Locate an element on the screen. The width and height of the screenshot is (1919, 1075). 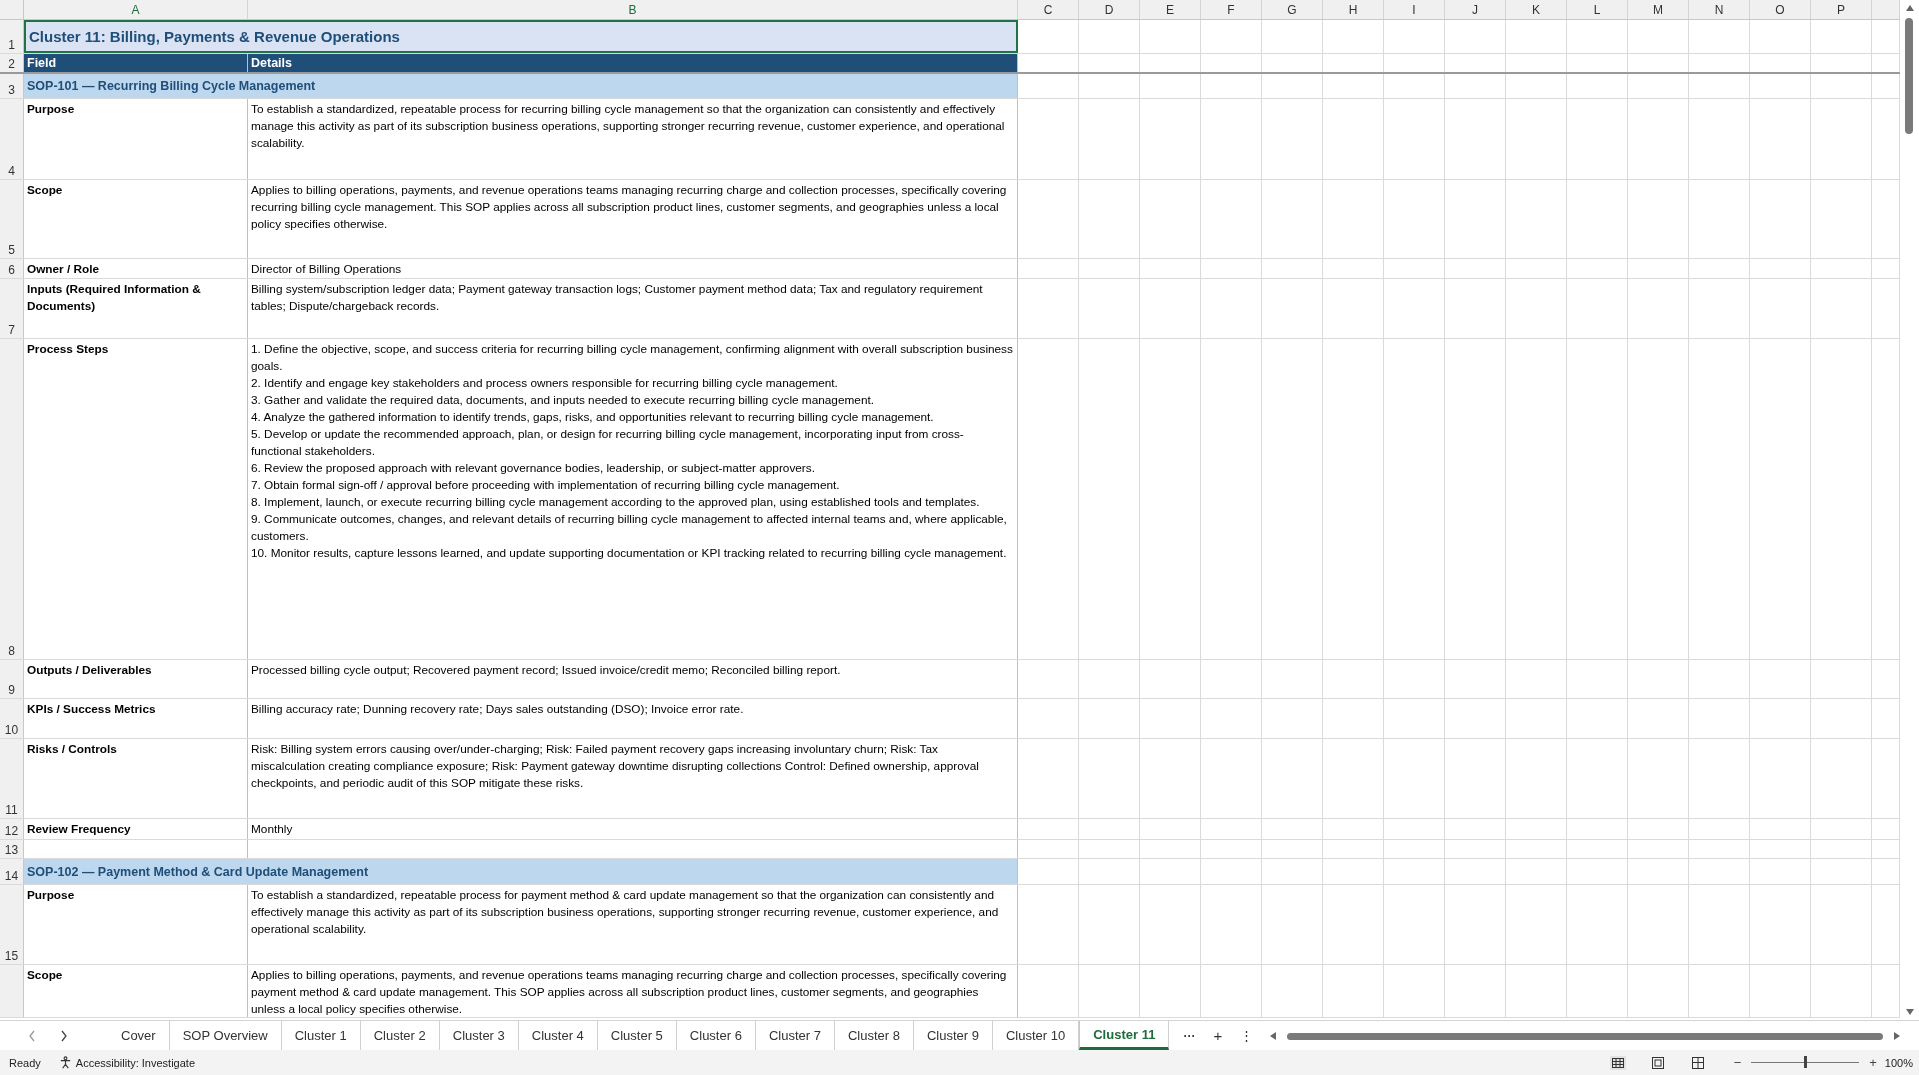
column-header: D is located at coordinates (1109, 9).